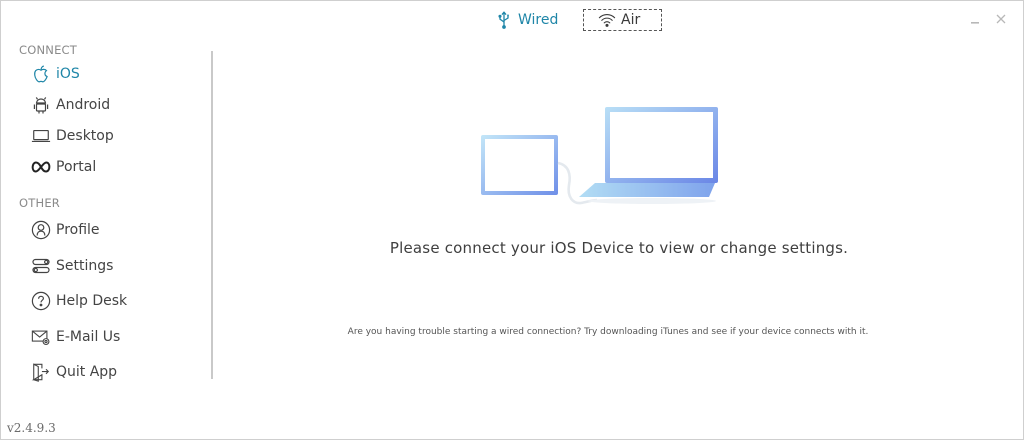  Describe the element at coordinates (87, 372) in the screenshot. I see `sidebar-item-label: Quit App` at that location.